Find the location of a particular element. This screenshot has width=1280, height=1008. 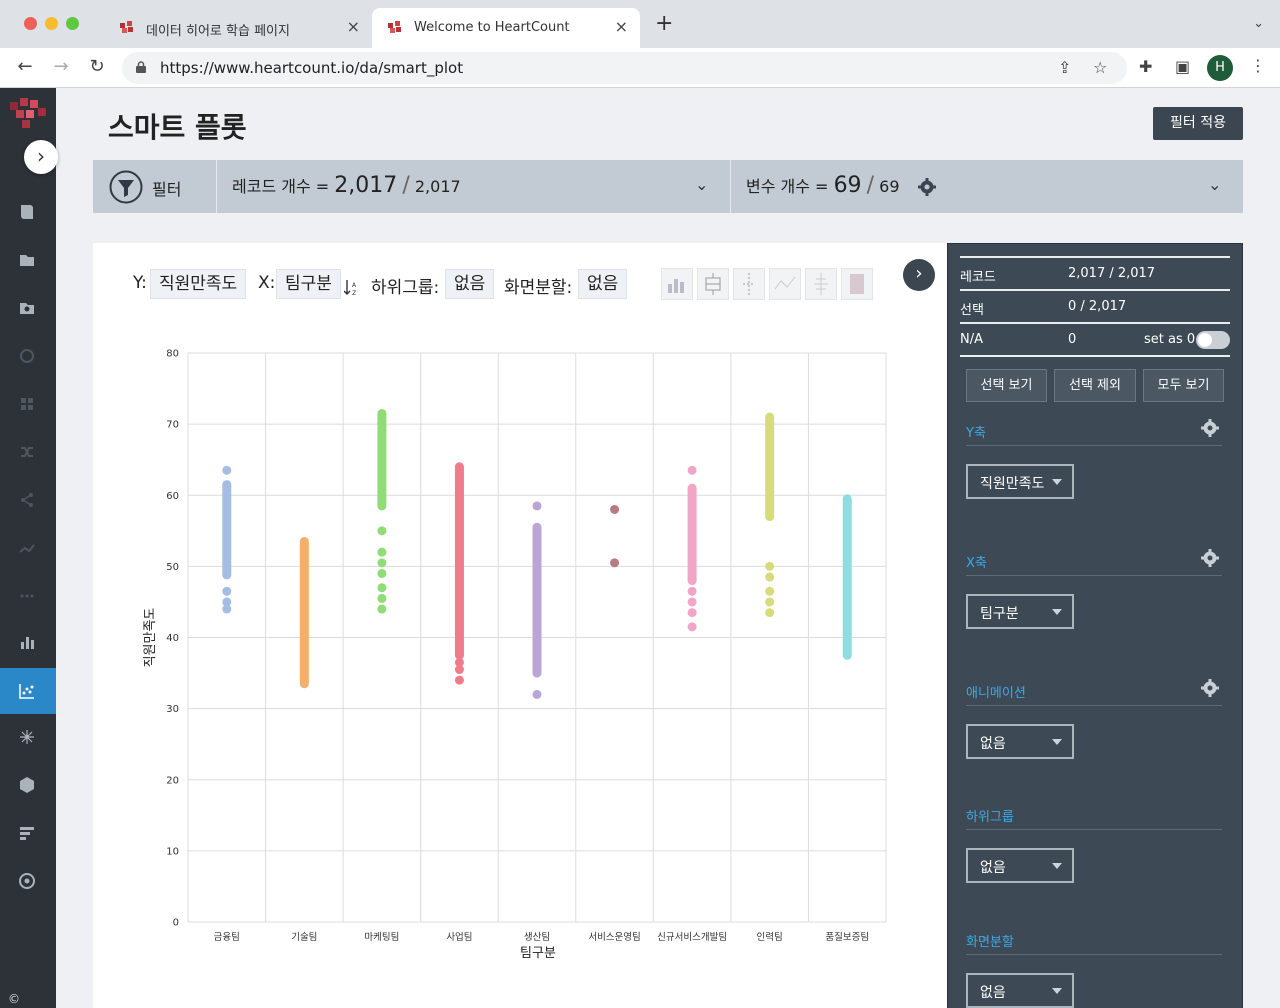

url-text: https://www.heartcount.io/da/smart_plot is located at coordinates (312, 68).